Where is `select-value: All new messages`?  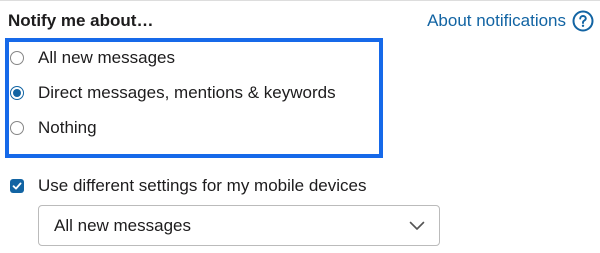 select-value: All new messages is located at coordinates (123, 225).